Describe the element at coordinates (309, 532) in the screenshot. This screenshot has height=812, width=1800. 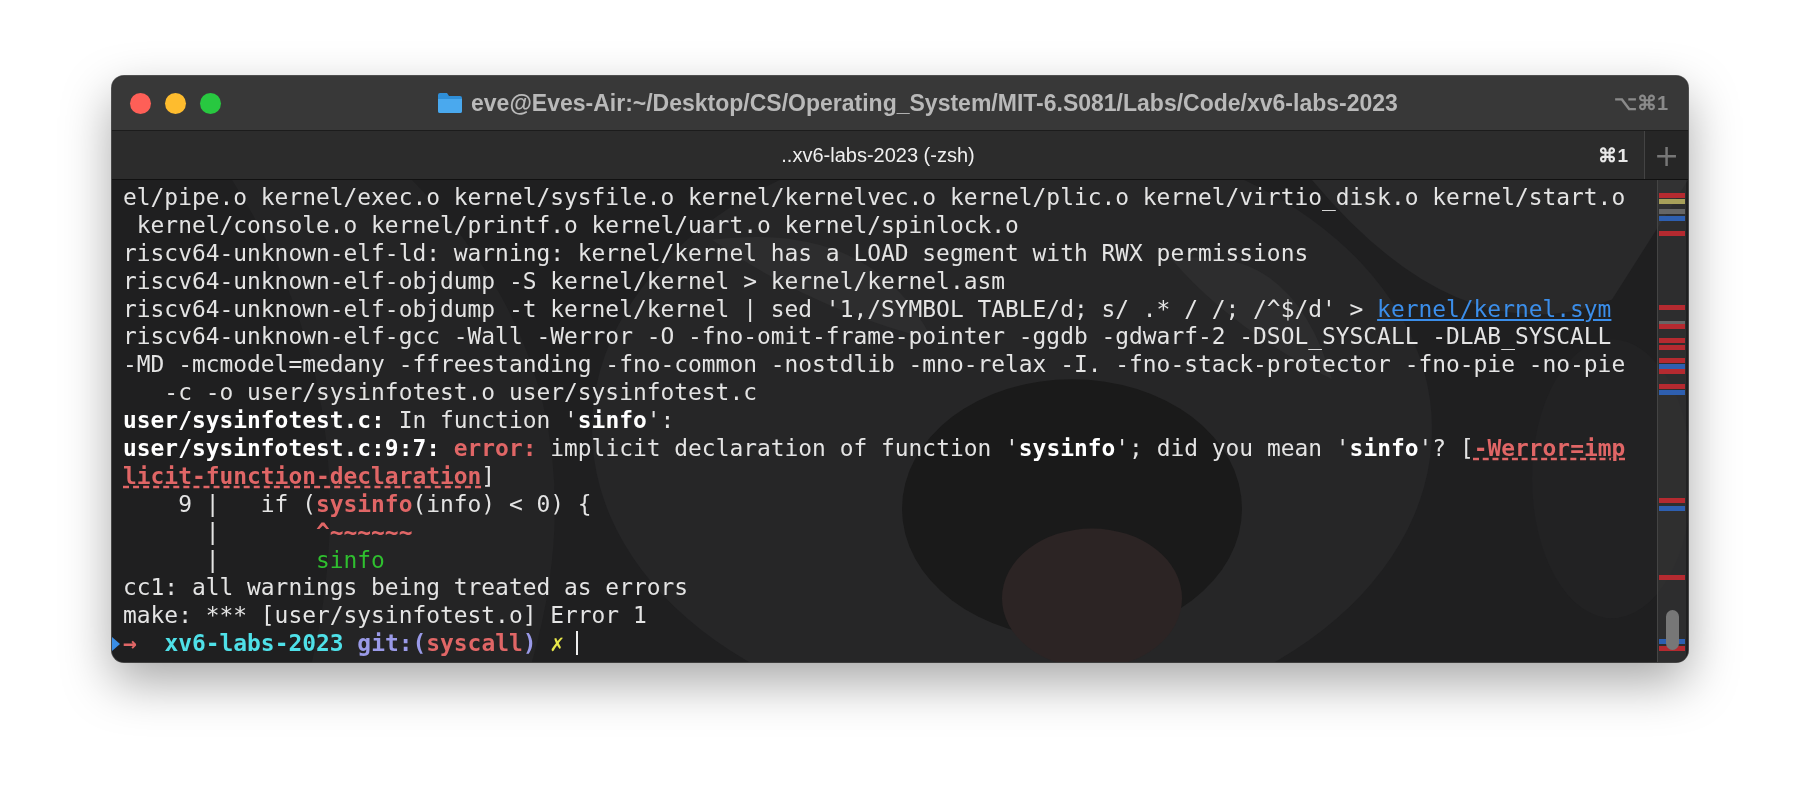
I see `terminal-line: | ^~~~~~~` at that location.